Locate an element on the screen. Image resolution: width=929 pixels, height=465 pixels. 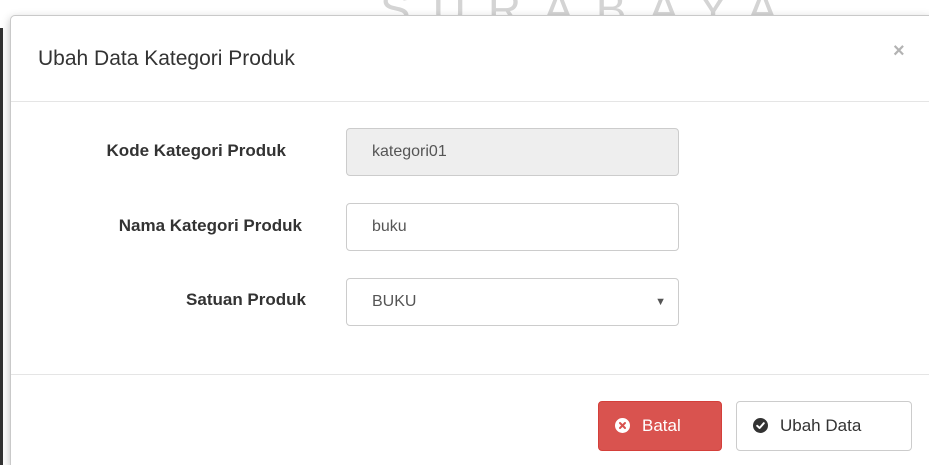
category-code-value: kategori01 is located at coordinates (409, 151).